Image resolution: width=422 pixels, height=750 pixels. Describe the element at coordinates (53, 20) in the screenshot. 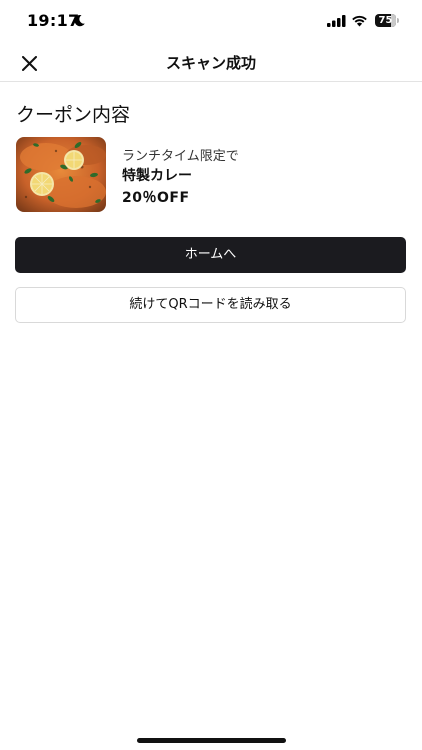

I see `status-time: 19:17` at that location.